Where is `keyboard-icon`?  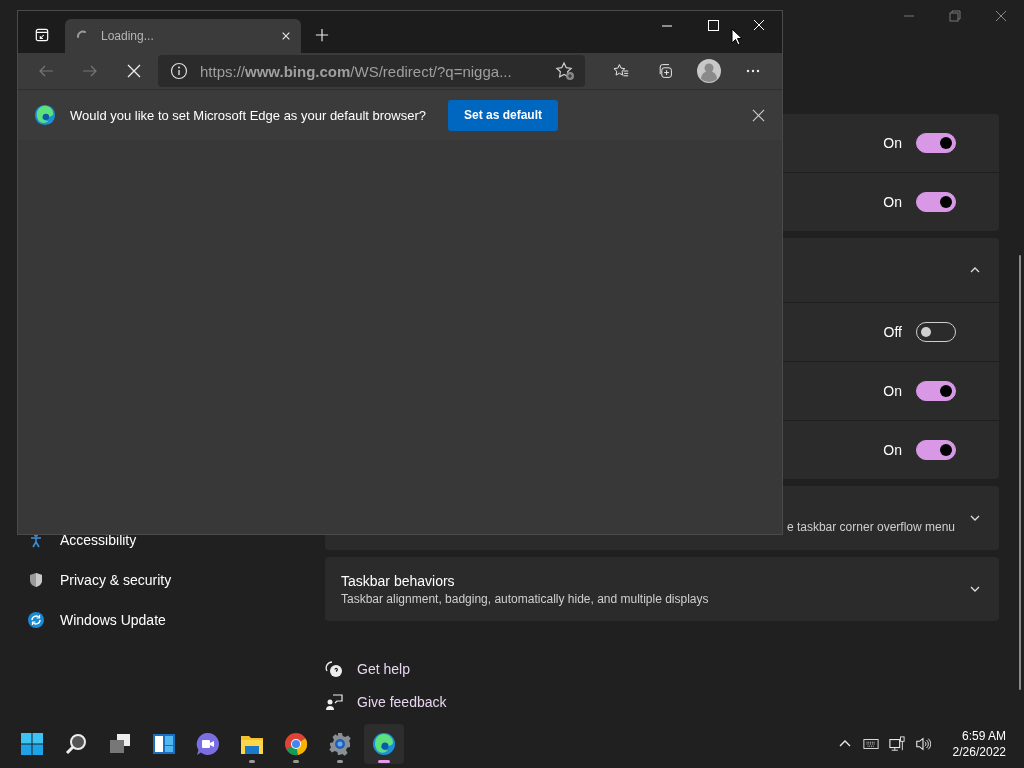 keyboard-icon is located at coordinates (870, 744).